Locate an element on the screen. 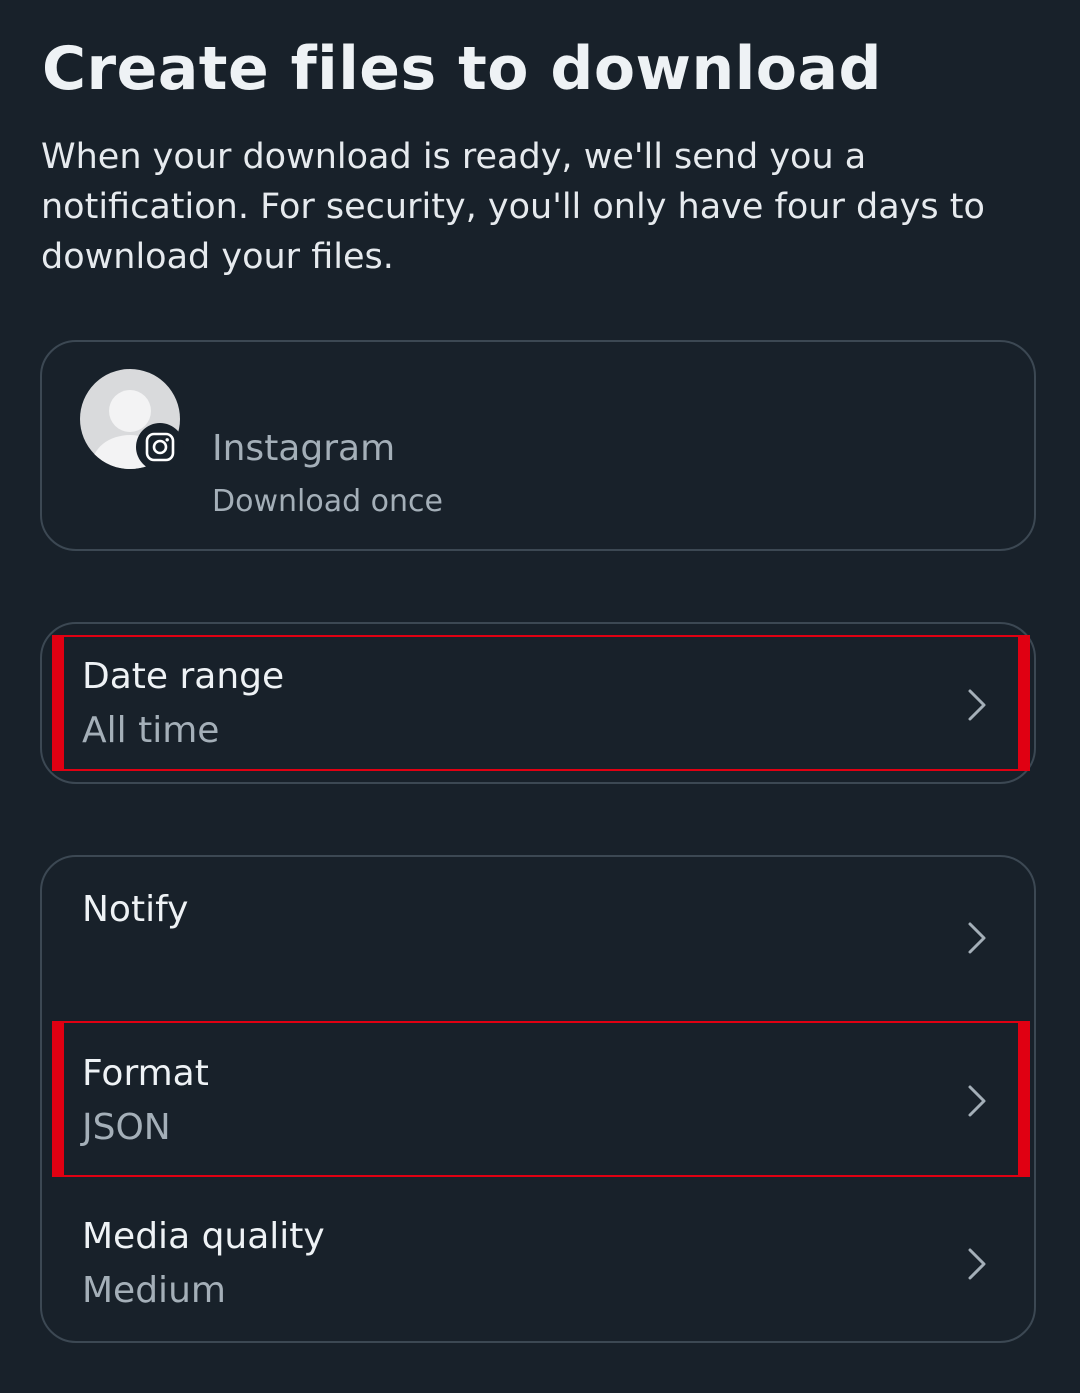 The image size is (1080, 1393). account-name: Instagram is located at coordinates (304, 448).